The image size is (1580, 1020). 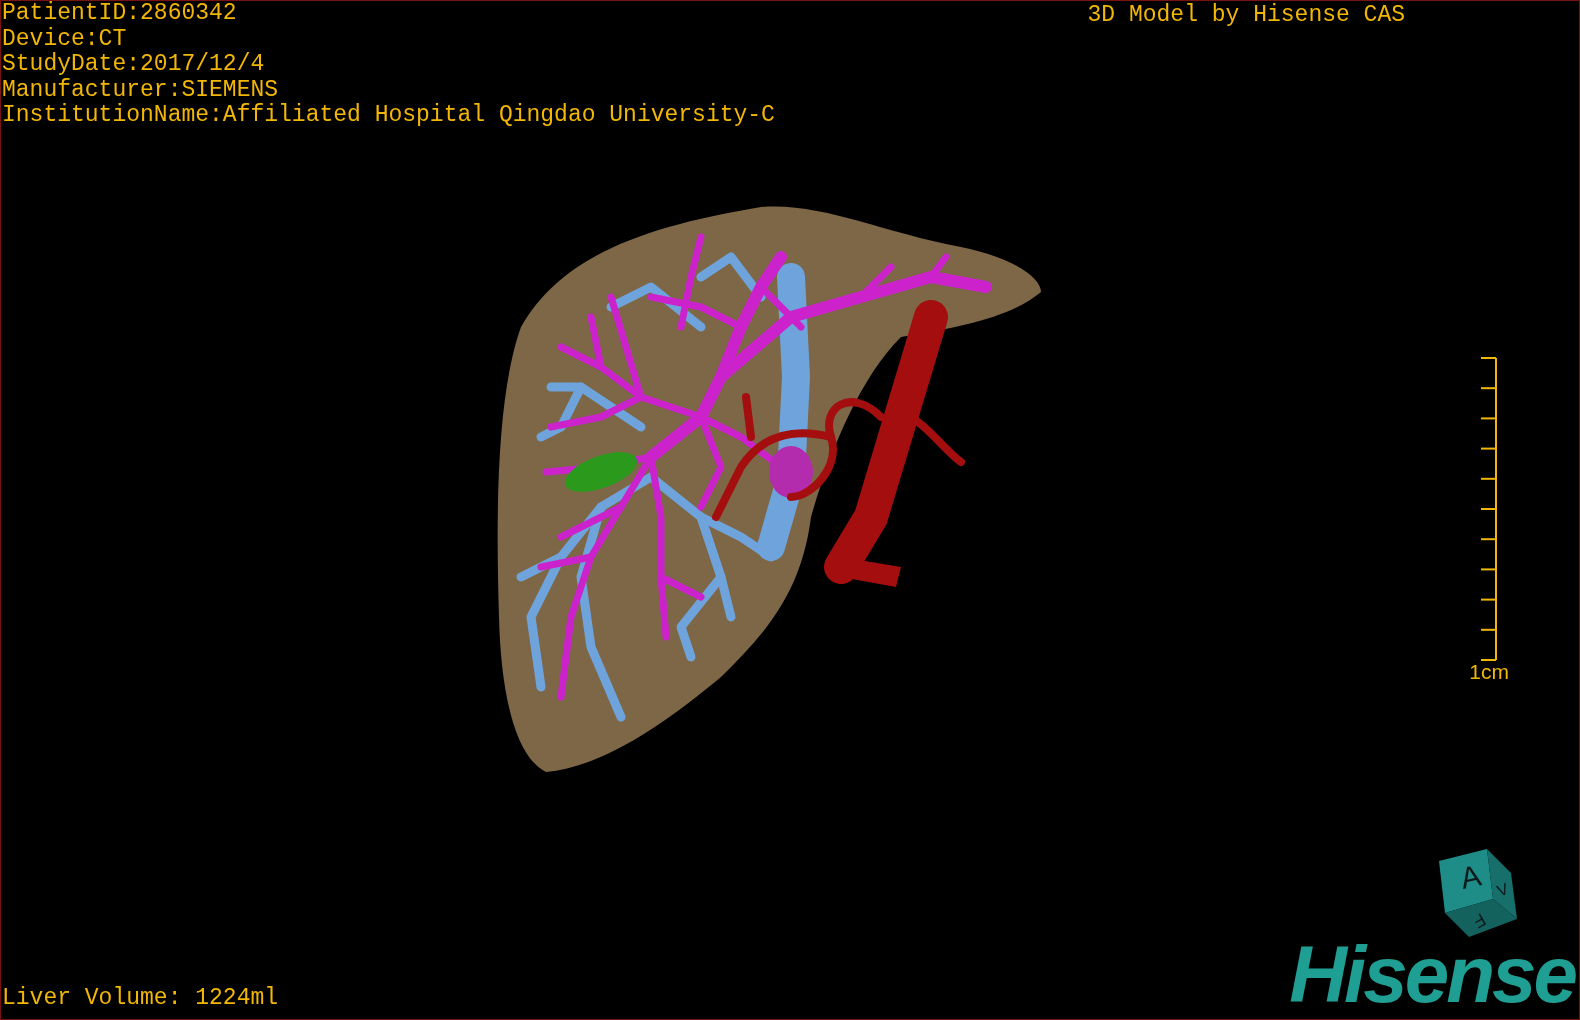 I want to click on model-title: 3D Model by Hisense CAS, so click(x=1246, y=15).